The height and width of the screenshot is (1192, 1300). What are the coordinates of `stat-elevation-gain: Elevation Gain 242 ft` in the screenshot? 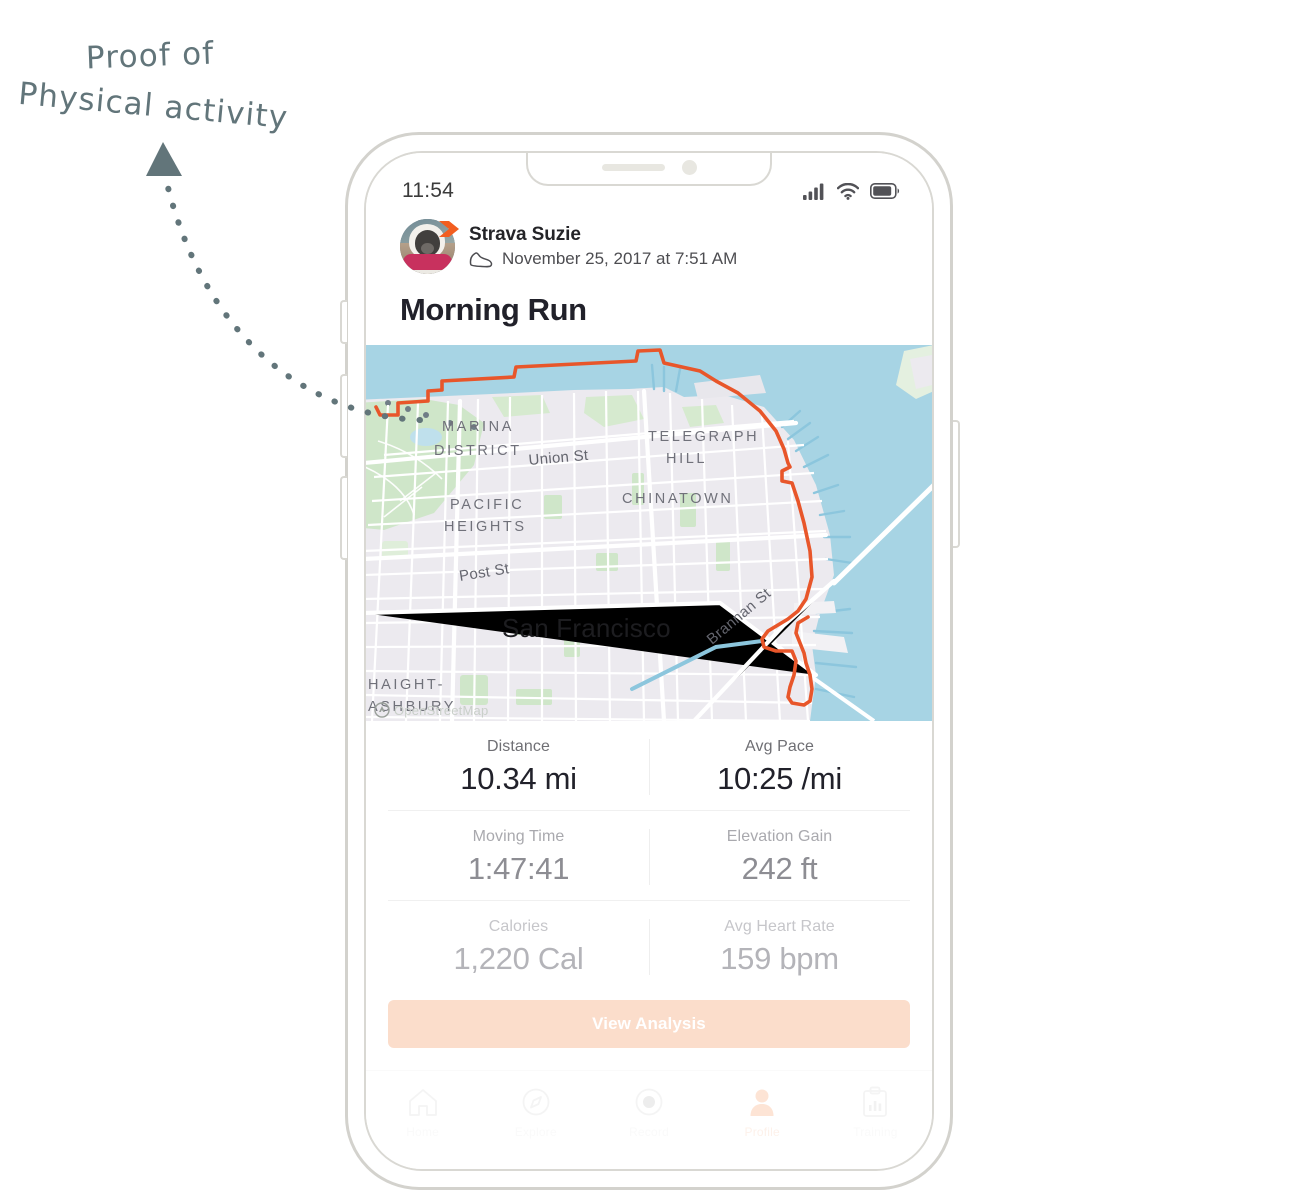 It's located at (779, 855).